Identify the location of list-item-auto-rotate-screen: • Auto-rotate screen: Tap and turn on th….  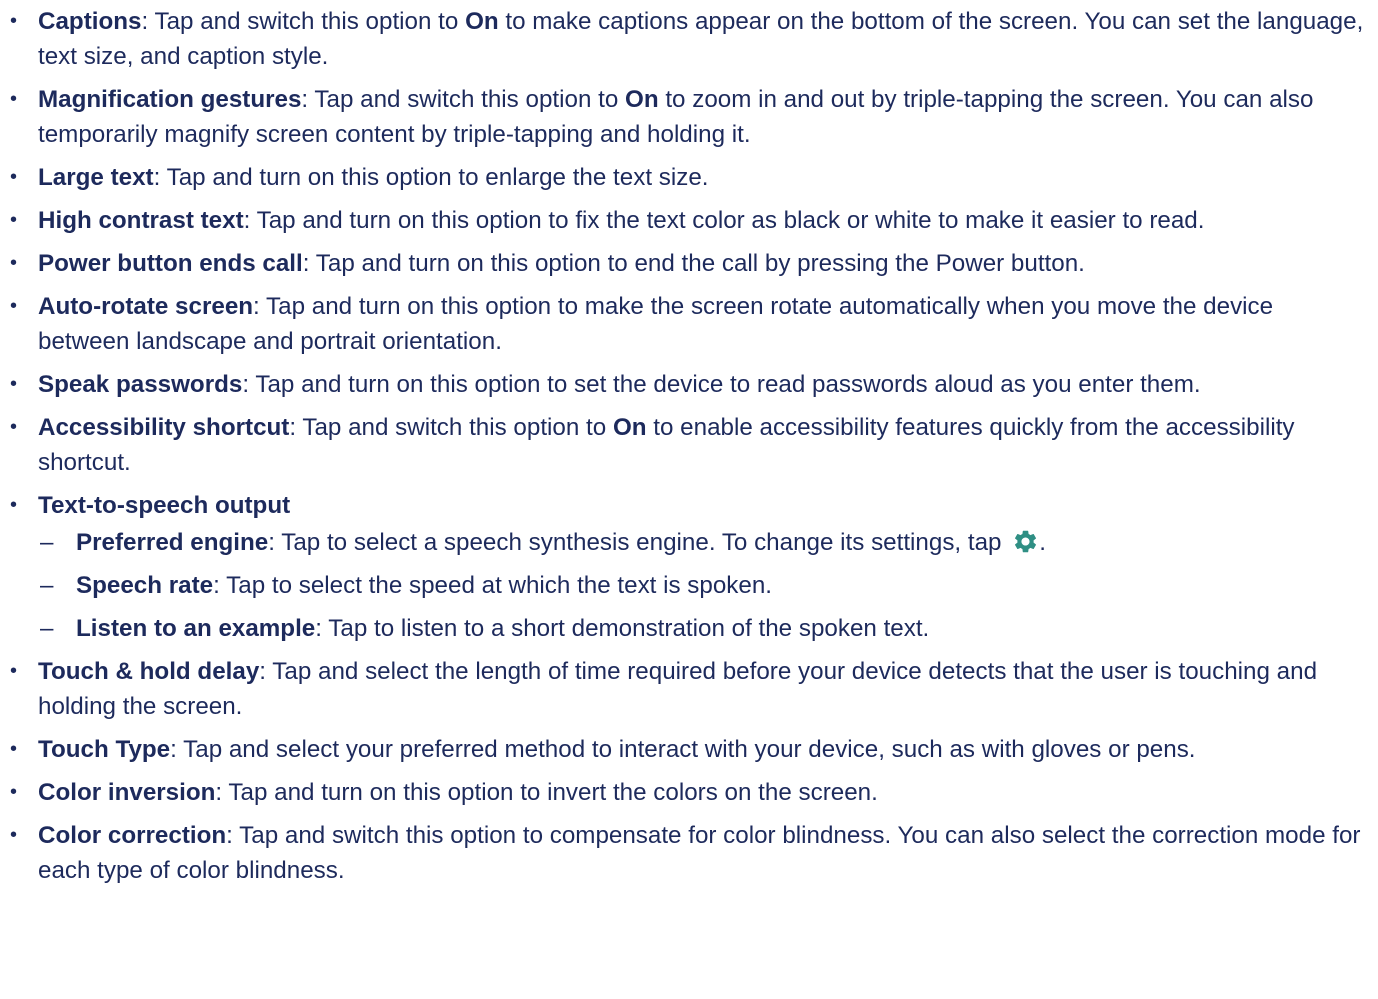
(689, 324).